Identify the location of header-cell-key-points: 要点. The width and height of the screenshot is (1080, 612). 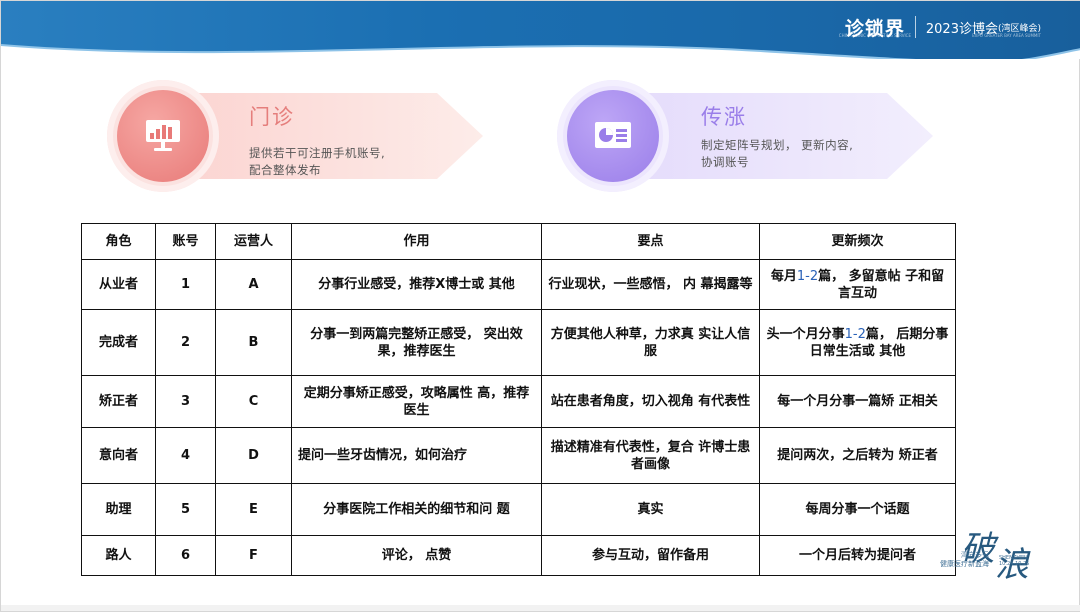
(650, 241).